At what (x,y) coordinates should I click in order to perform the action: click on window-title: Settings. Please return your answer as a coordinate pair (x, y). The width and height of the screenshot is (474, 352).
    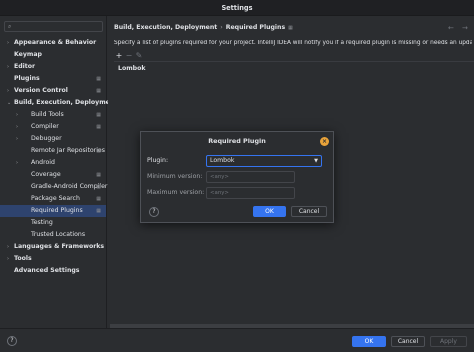
    Looking at the image, I should click on (237, 8).